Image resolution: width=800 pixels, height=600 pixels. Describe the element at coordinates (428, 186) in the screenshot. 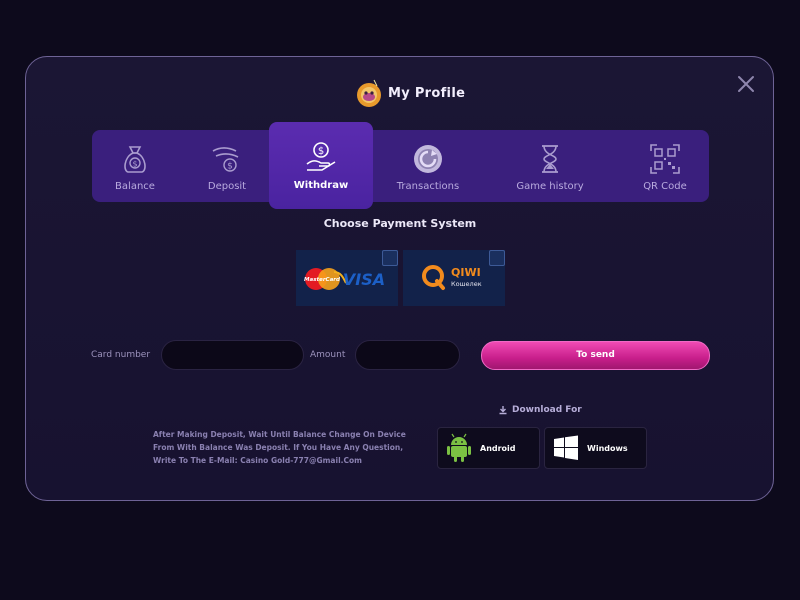

I see `tab-label: Transactions` at that location.